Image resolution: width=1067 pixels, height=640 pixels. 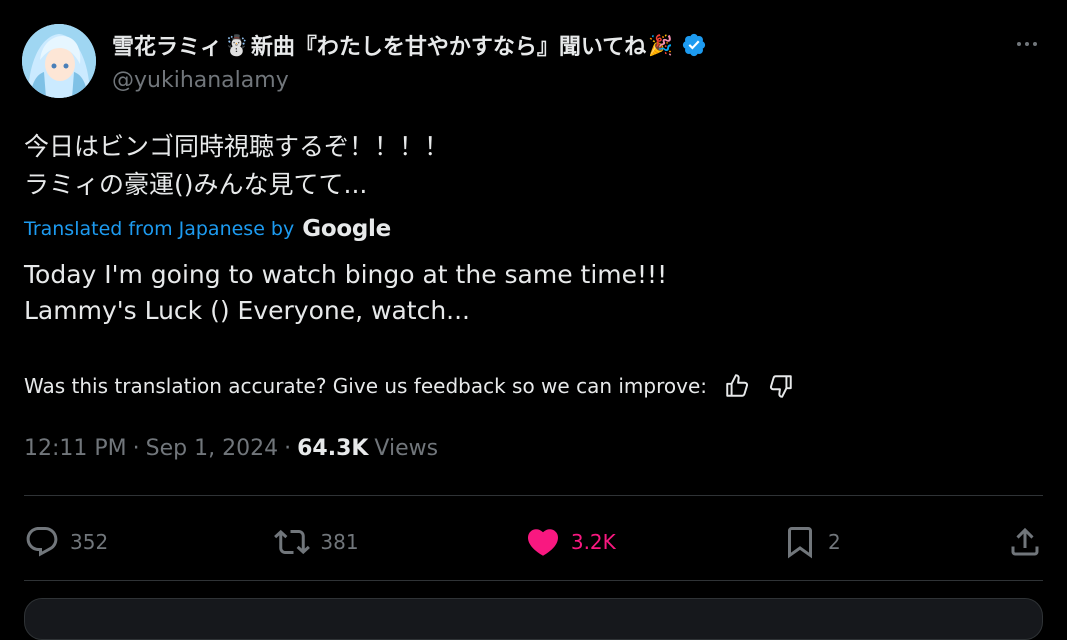 What do you see at coordinates (448, 45) in the screenshot?
I see `display-name-suffix: 新曲『わたしを甘やかすなら』聞いてね` at bounding box center [448, 45].